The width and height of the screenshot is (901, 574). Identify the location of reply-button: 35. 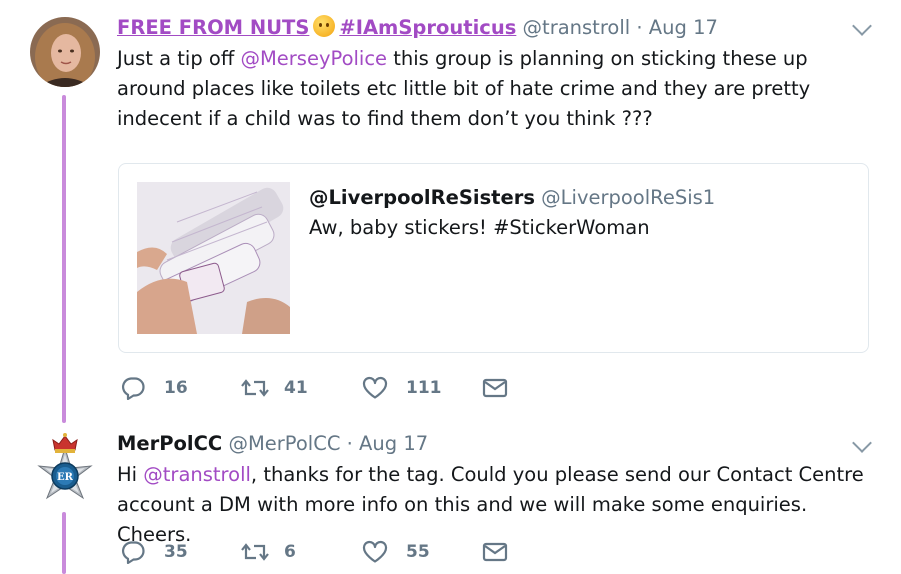
(154, 552).